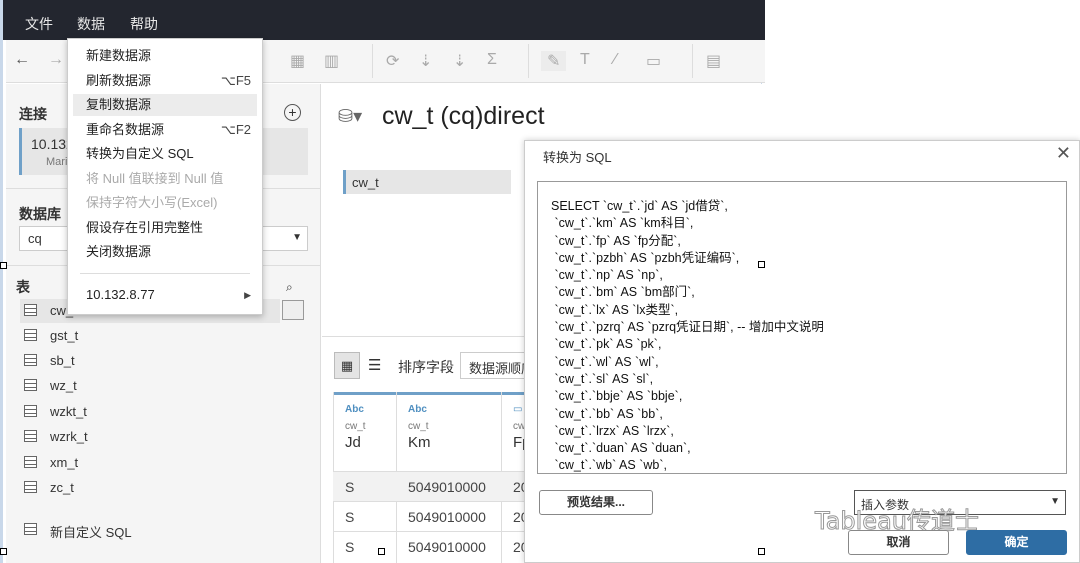  What do you see at coordinates (1016, 542) in the screenshot?
I see `ok-button: 确定` at bounding box center [1016, 542].